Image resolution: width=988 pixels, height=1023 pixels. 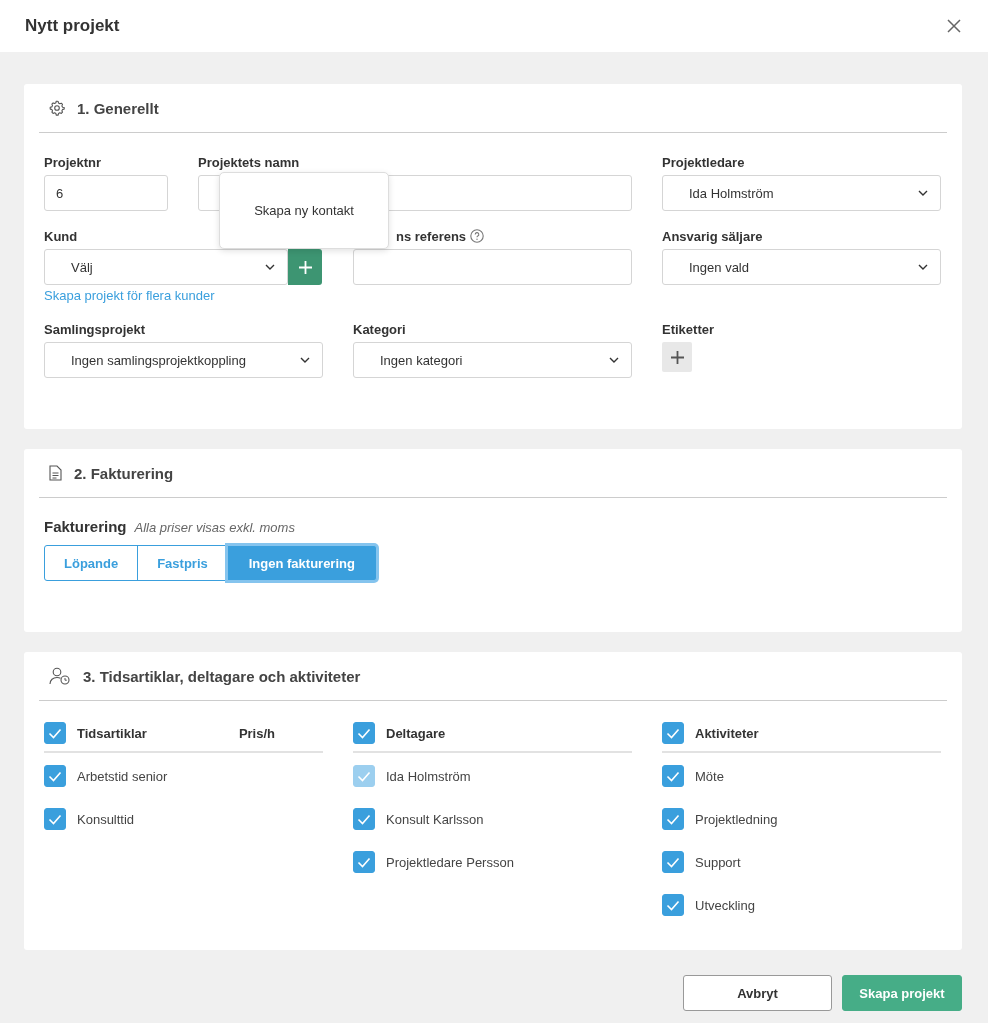 I want to click on cancel-button: Avbryt, so click(x=757, y=993).